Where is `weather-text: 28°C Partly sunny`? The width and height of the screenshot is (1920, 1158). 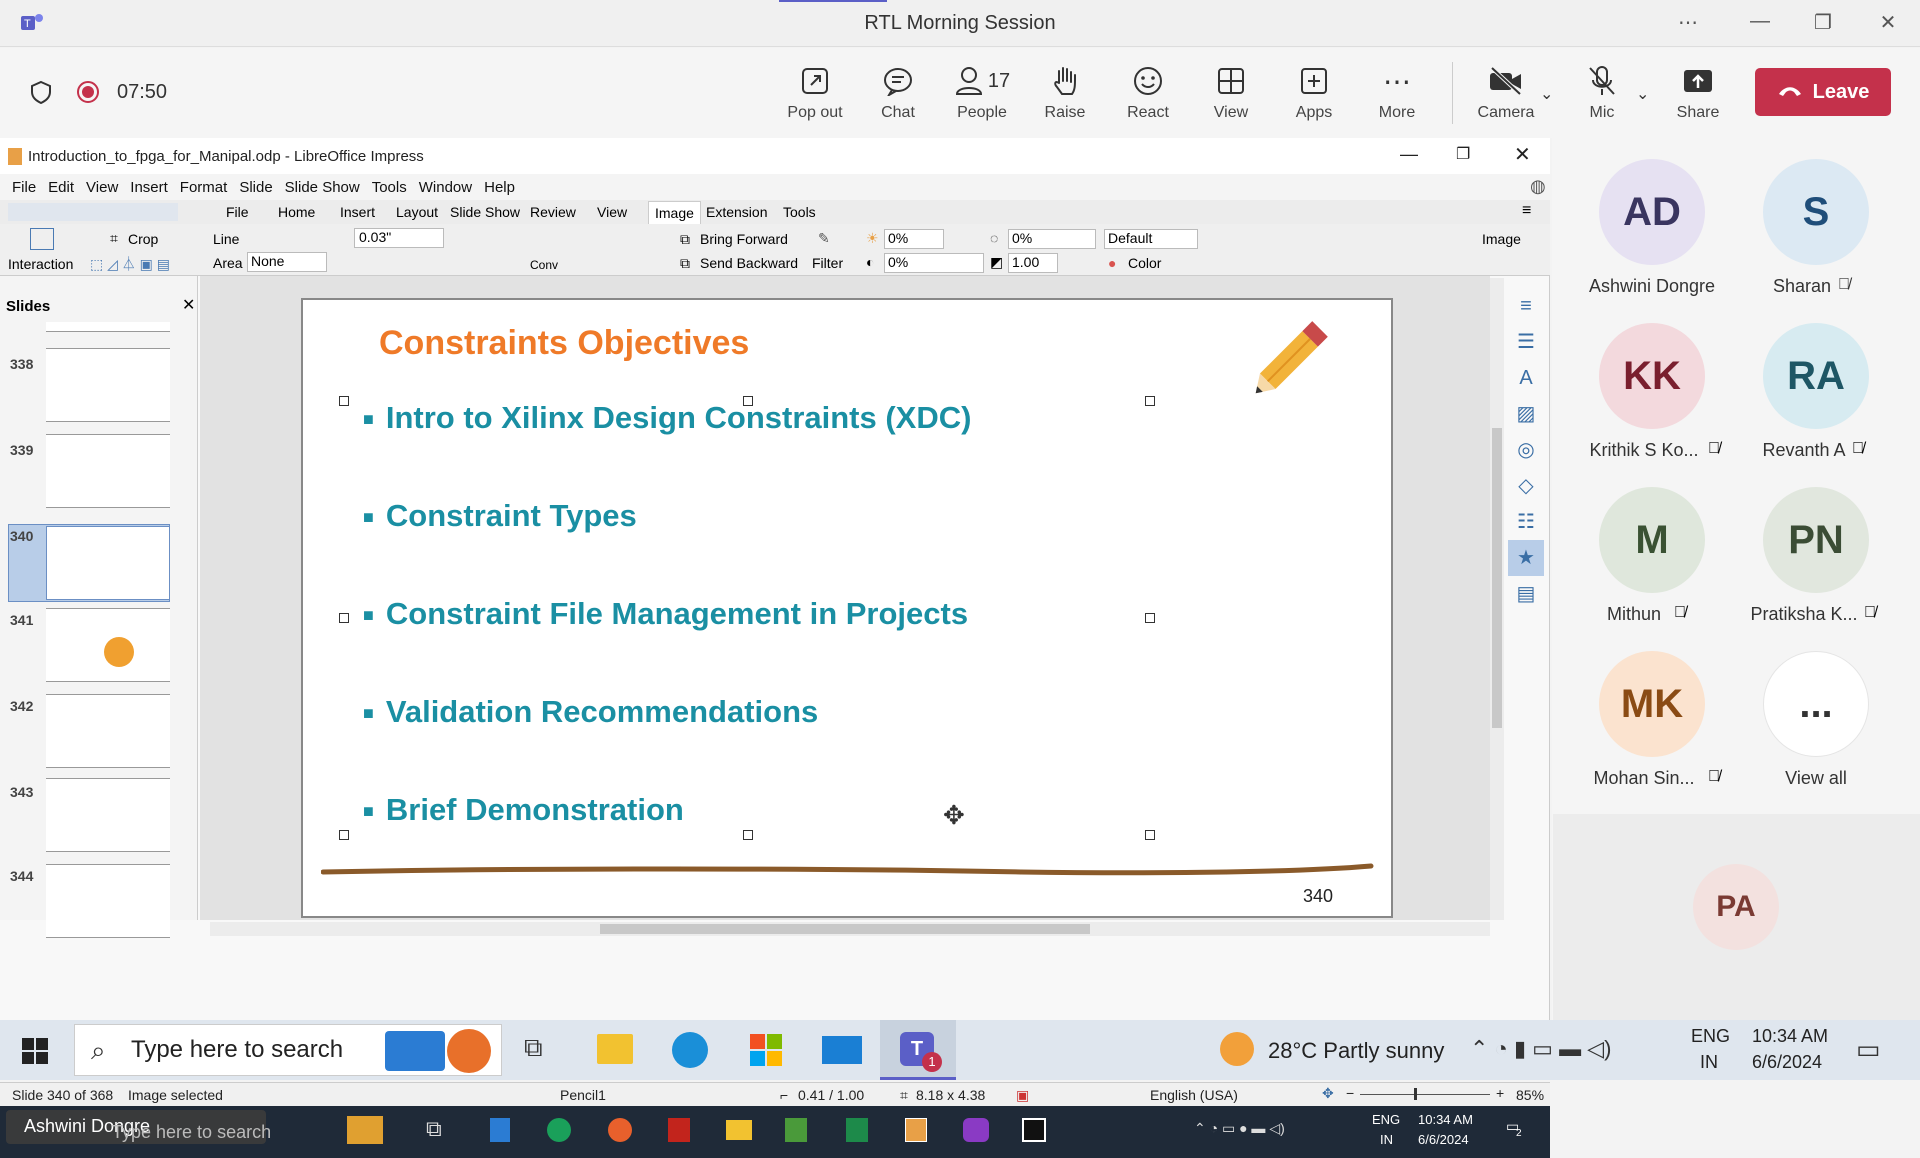 weather-text: 28°C Partly sunny is located at coordinates (1356, 1051).